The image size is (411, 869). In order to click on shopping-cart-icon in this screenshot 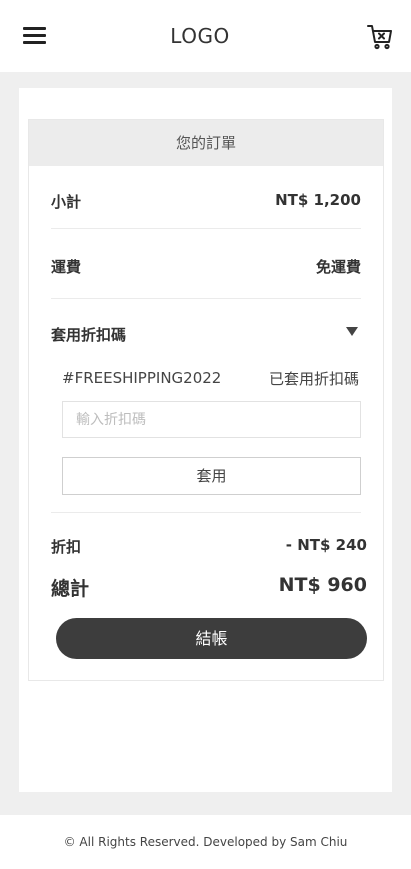, I will do `click(380, 36)`.